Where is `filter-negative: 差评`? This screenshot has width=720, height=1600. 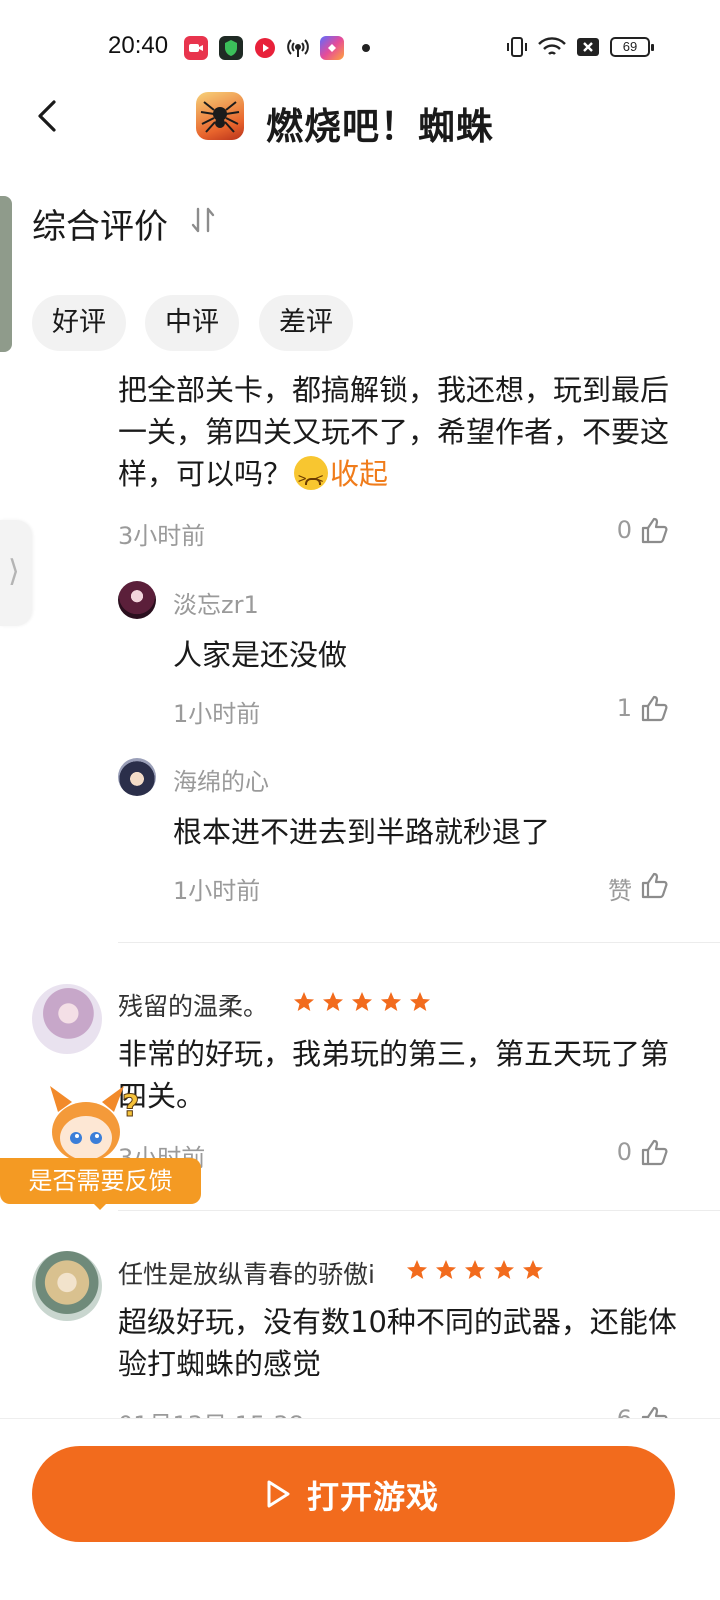 filter-negative: 差评 is located at coordinates (306, 323).